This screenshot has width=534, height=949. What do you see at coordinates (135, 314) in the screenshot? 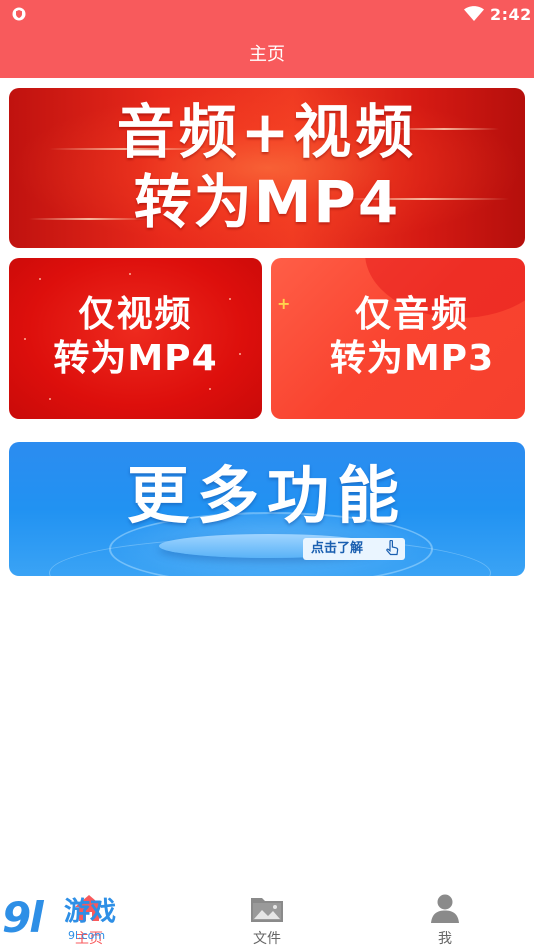
I see `banner-line-1: 仅视频` at bounding box center [135, 314].